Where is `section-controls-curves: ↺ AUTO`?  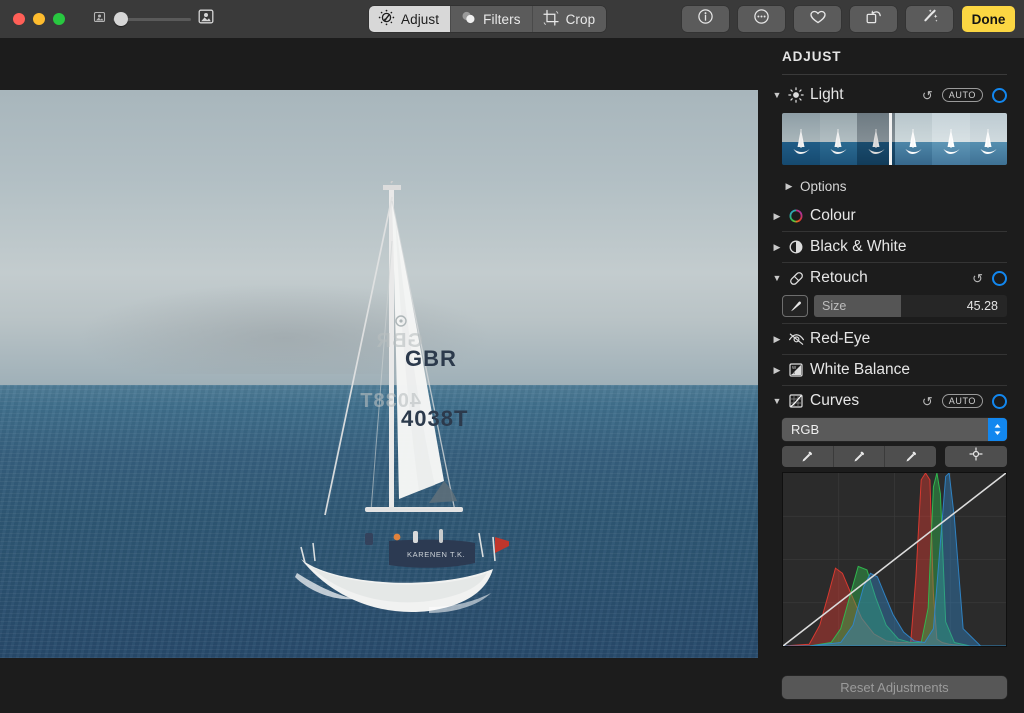
section-controls-curves: ↺ AUTO is located at coordinates (964, 401).